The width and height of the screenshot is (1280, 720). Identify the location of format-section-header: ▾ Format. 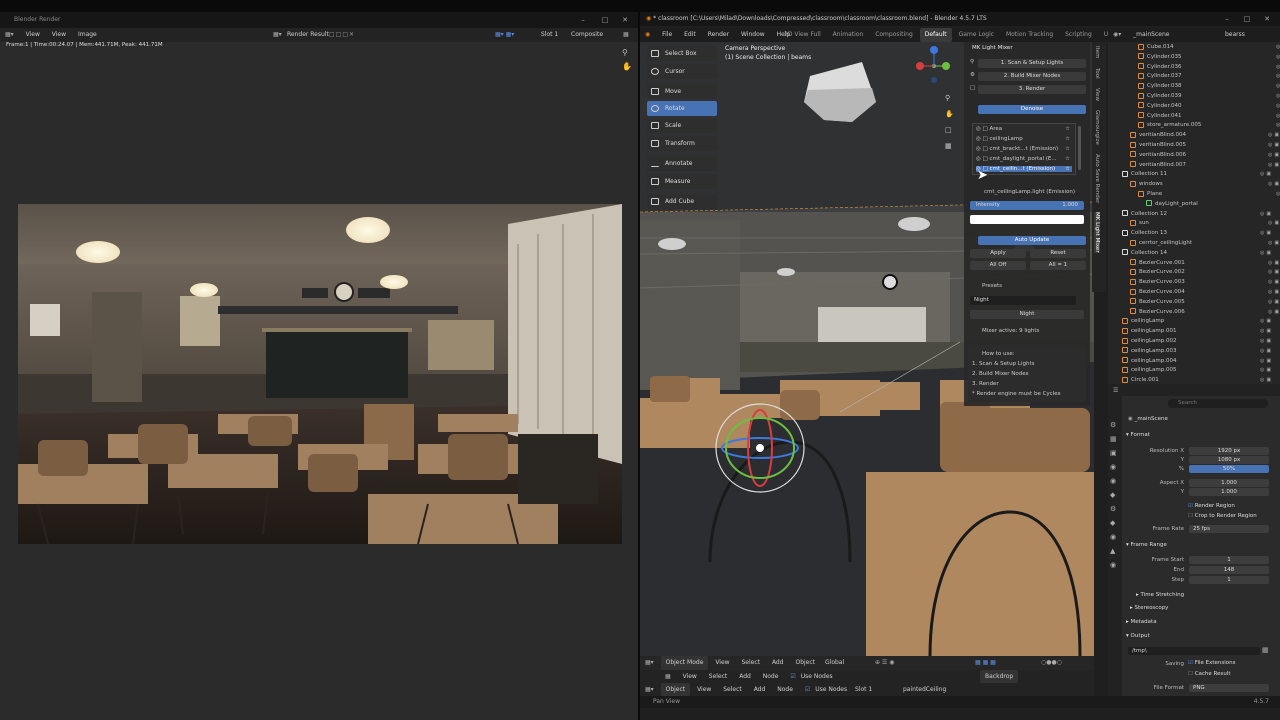
(1138, 435).